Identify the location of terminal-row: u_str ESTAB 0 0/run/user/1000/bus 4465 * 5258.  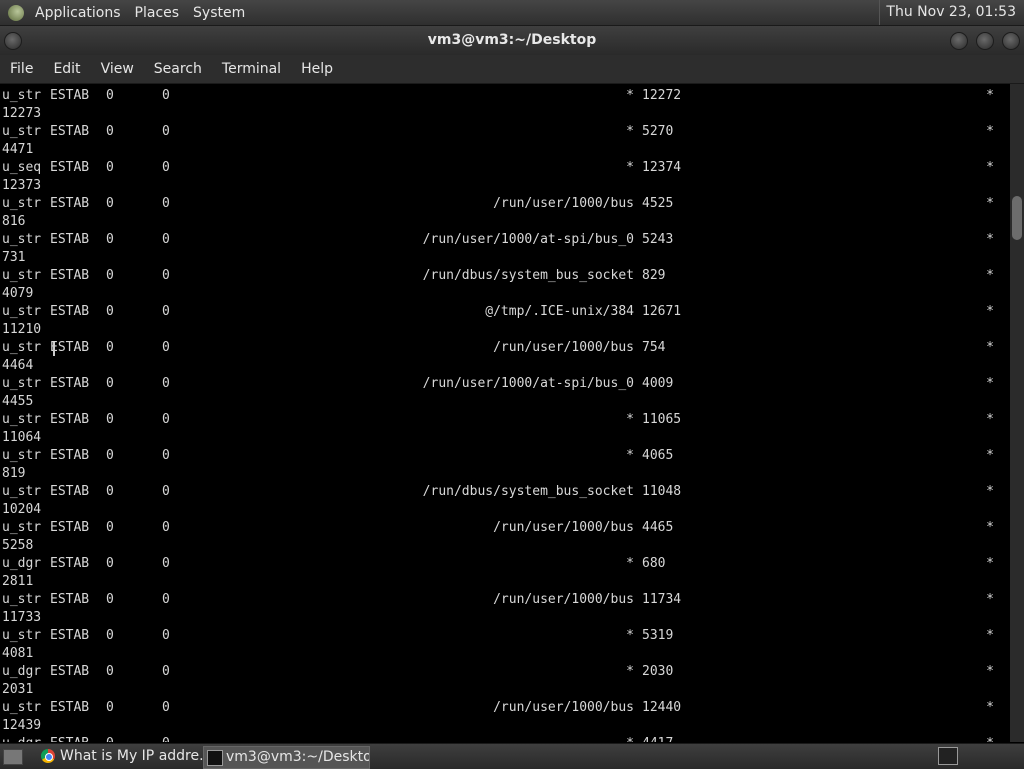
(505, 534).